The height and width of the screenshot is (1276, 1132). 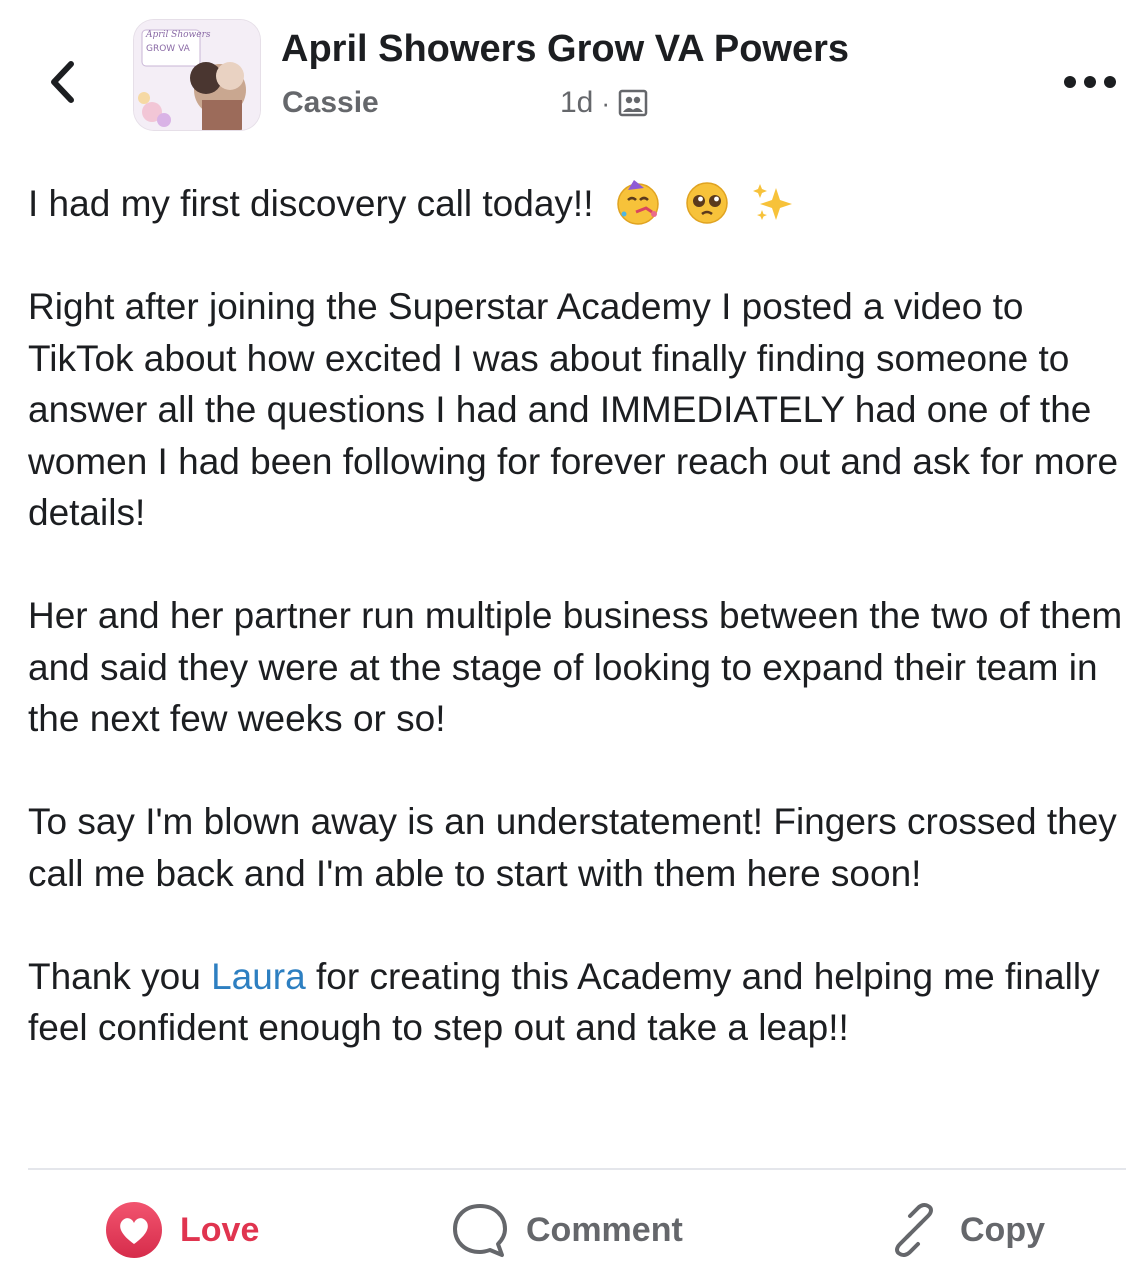 I want to click on author-name-link: Cassie, so click(x=330, y=103).